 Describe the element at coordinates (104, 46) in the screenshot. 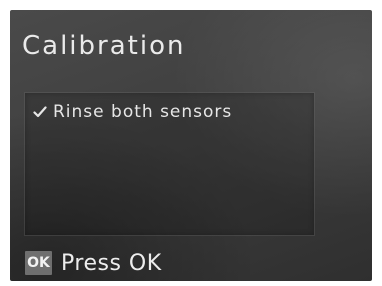

I see `screen-title: Calibration` at that location.